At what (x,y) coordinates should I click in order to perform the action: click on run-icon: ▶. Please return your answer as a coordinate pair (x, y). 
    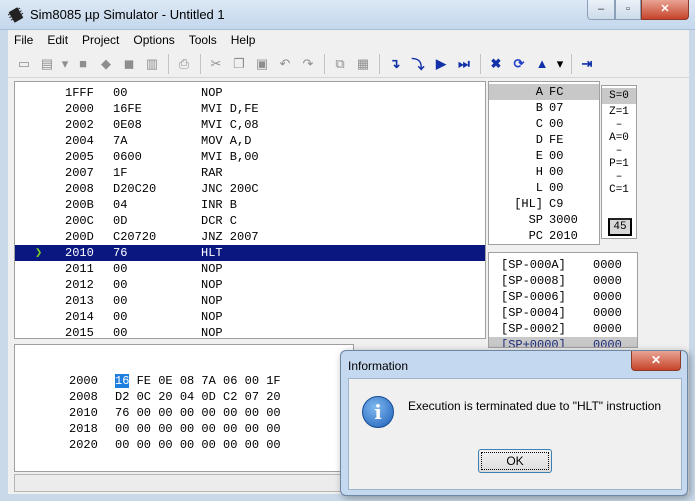
    Looking at the image, I should click on (441, 64).